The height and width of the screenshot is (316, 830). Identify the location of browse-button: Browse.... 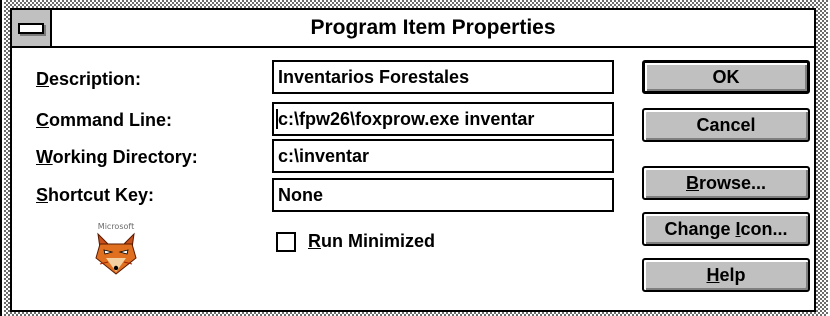
(726, 183).